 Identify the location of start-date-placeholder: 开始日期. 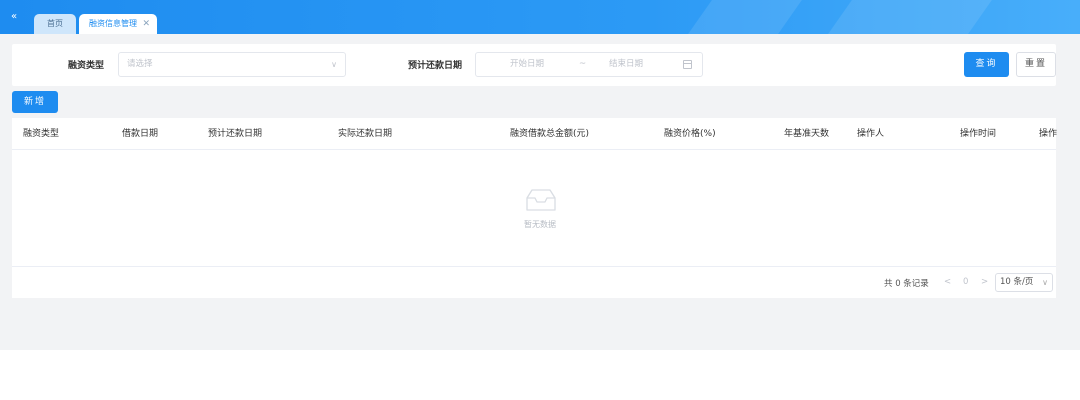
(527, 64).